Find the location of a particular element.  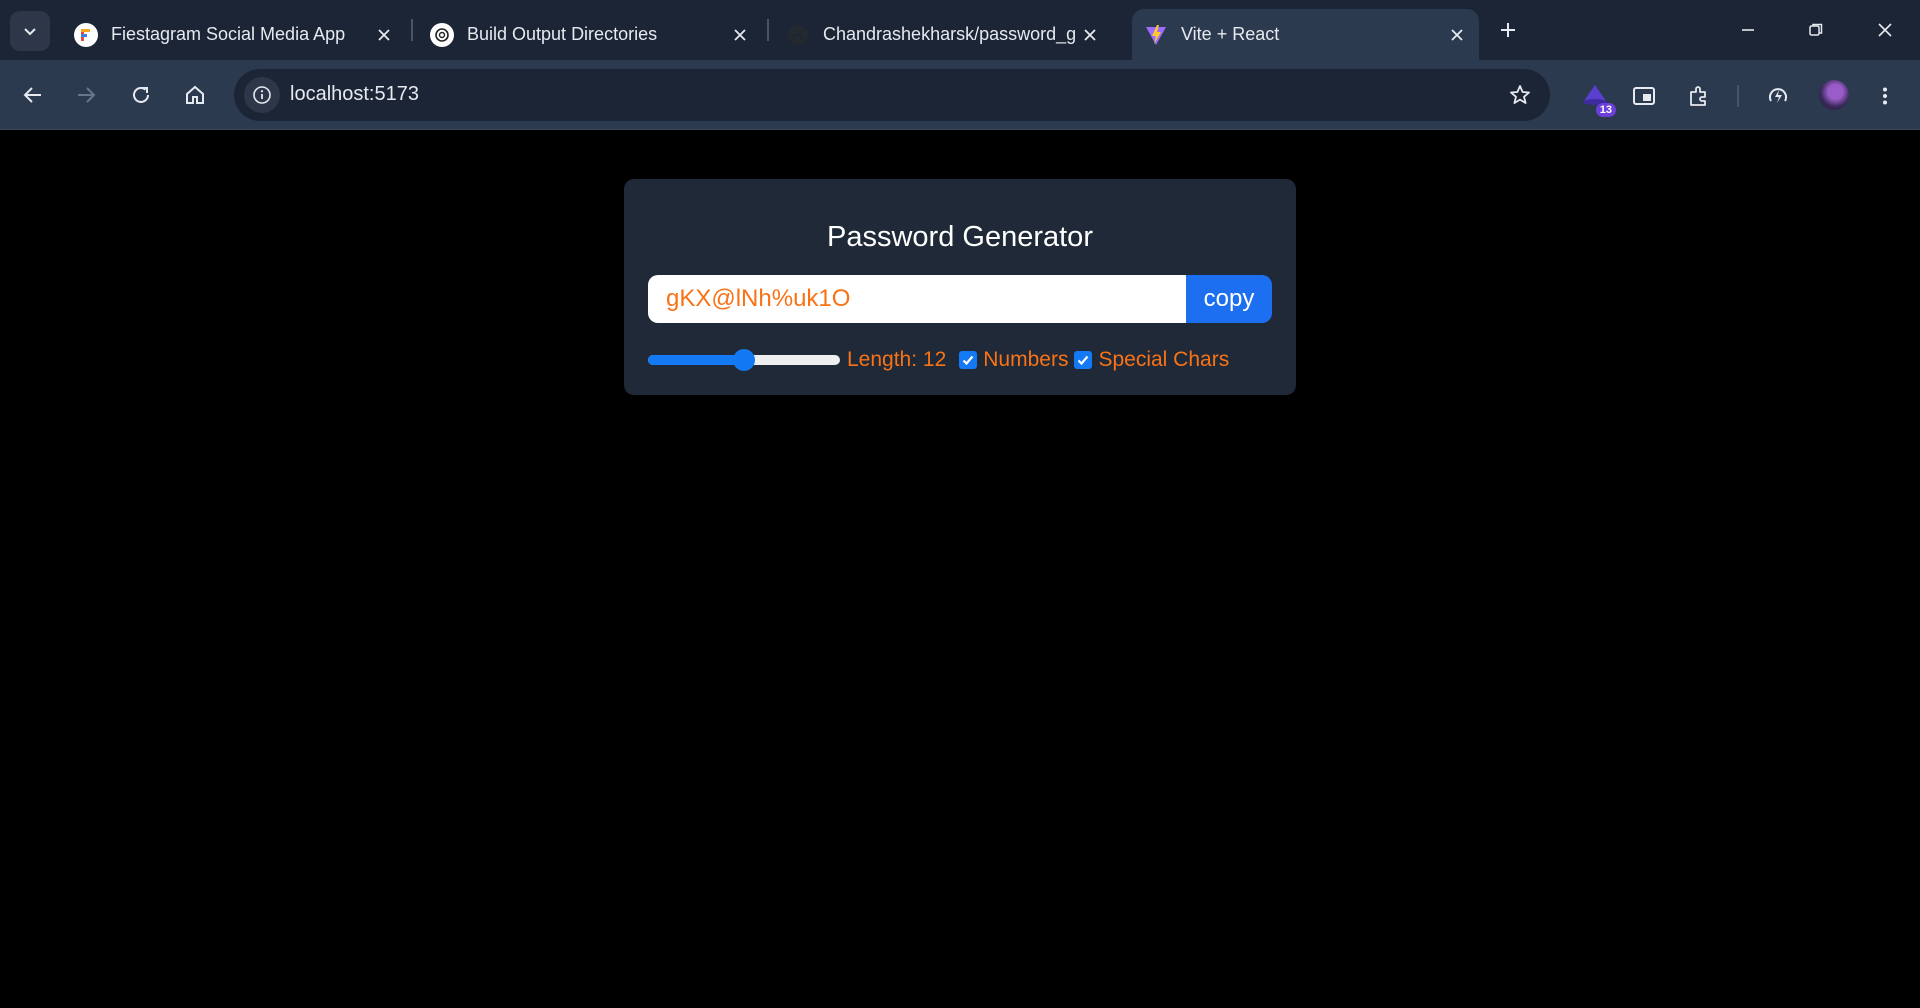

tab-title: Build Output Directories is located at coordinates (562, 34).